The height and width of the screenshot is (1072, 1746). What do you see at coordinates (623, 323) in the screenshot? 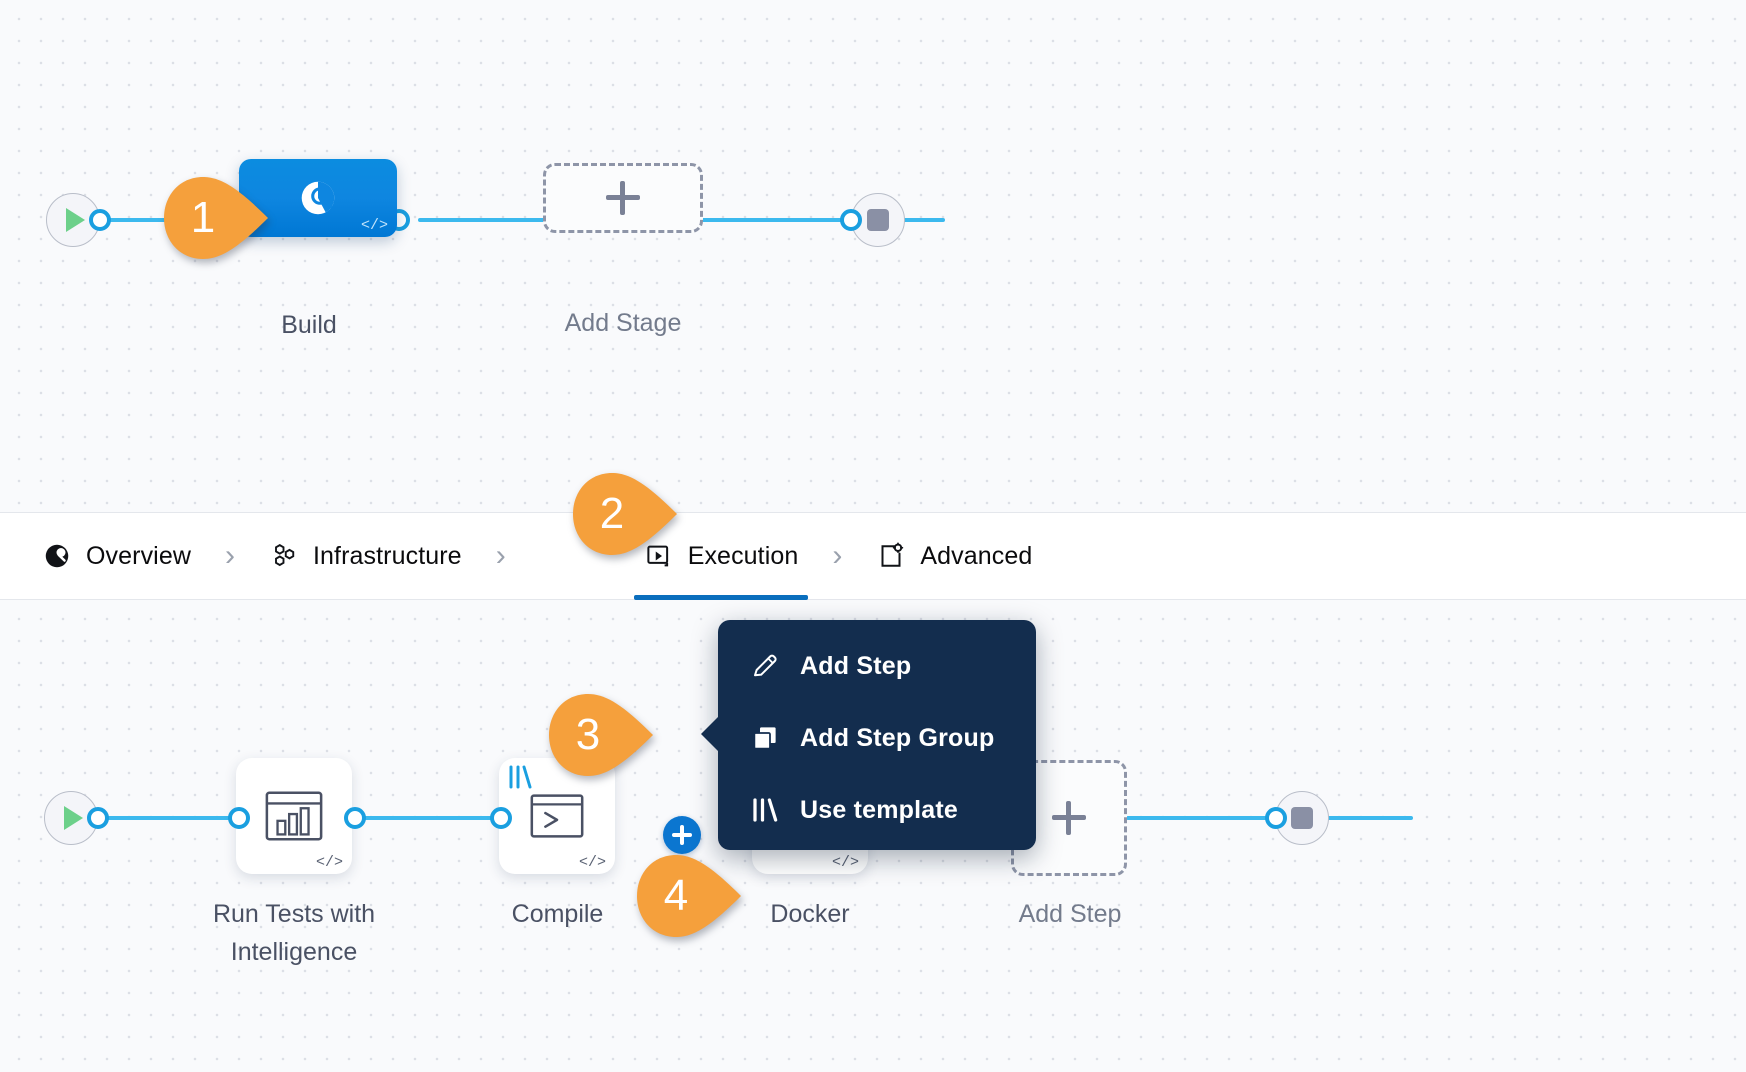
I see `add-stage-label: Add Stage` at bounding box center [623, 323].